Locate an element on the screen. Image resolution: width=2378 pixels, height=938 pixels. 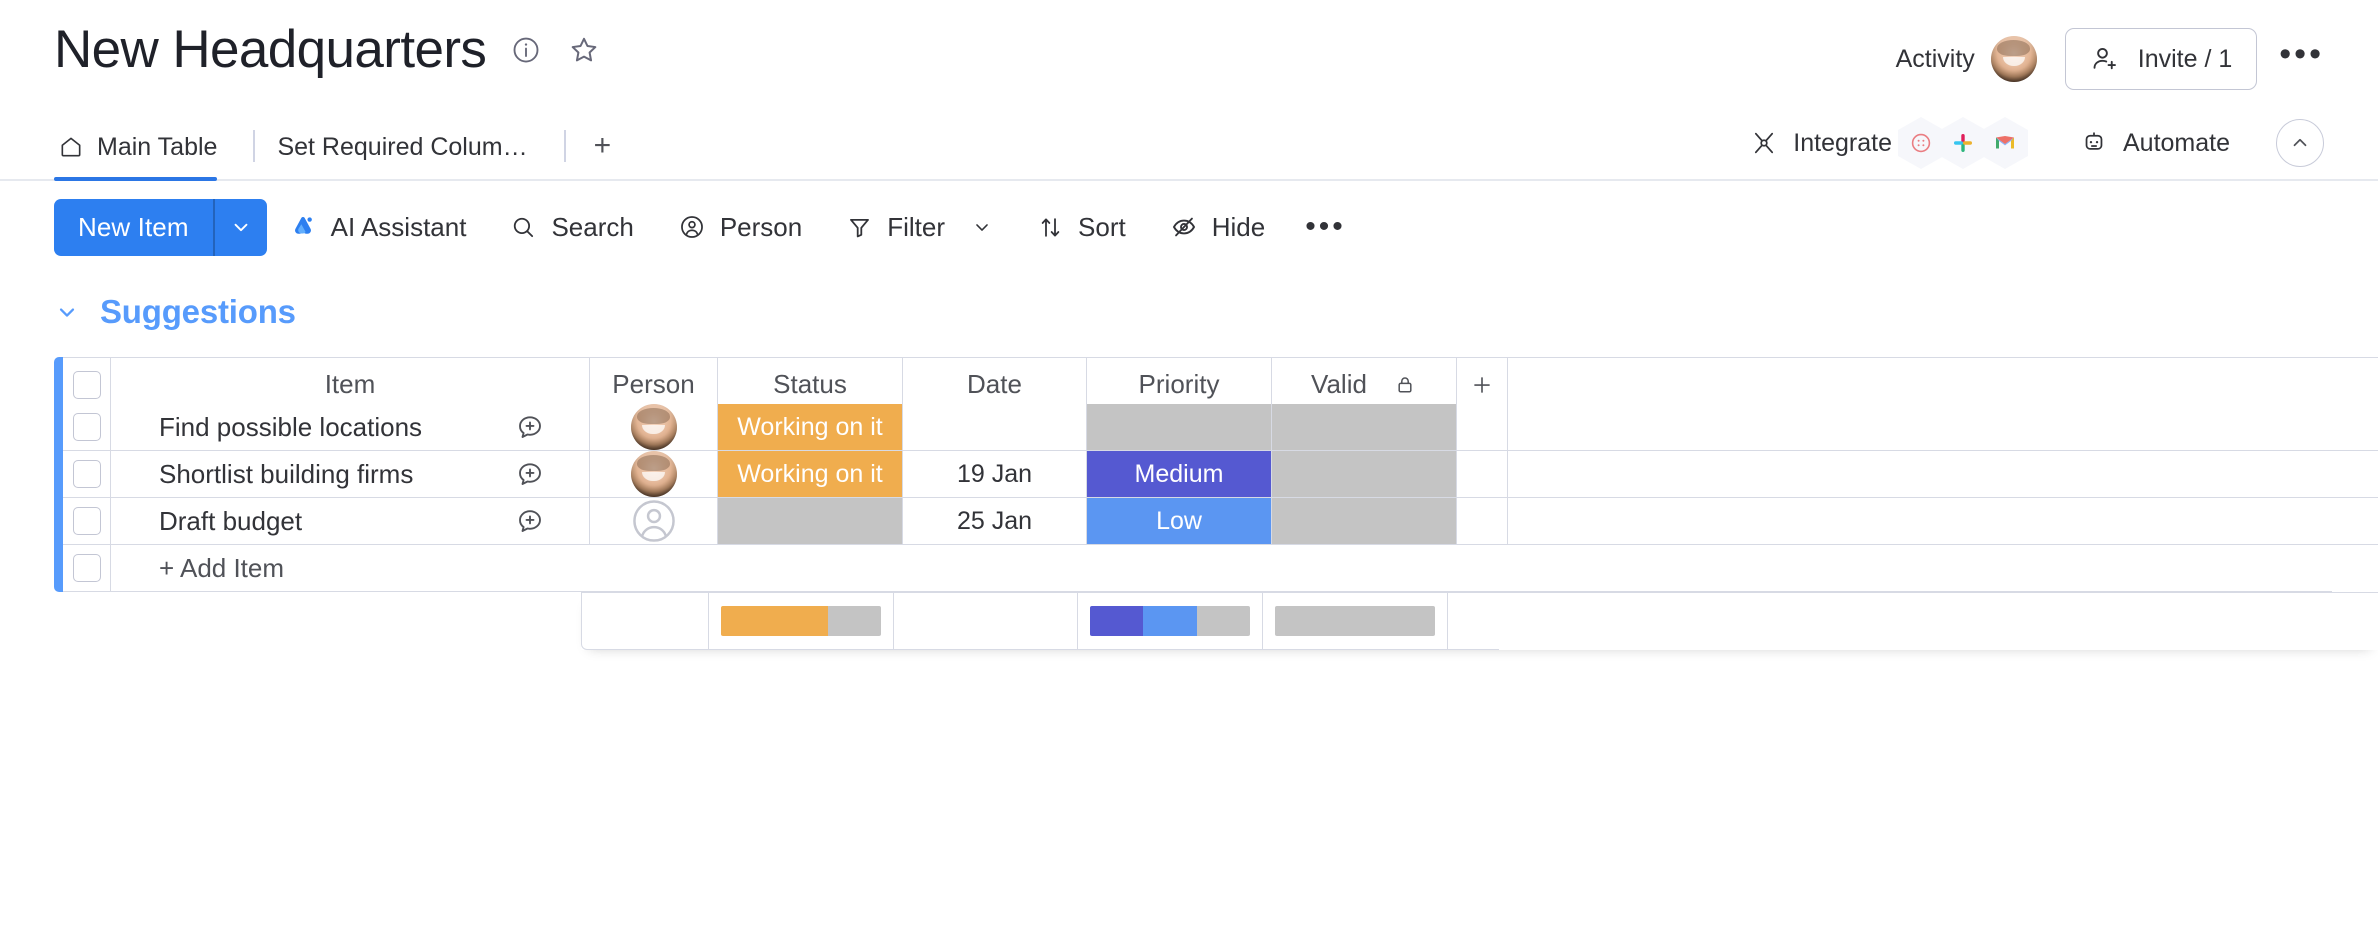
add-person-icon is located at coordinates (2105, 59).